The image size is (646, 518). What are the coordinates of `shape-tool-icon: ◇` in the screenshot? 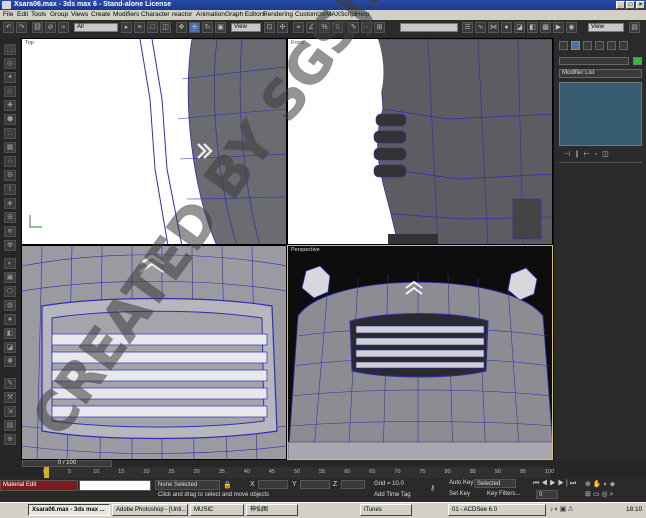 It's located at (10, 91).